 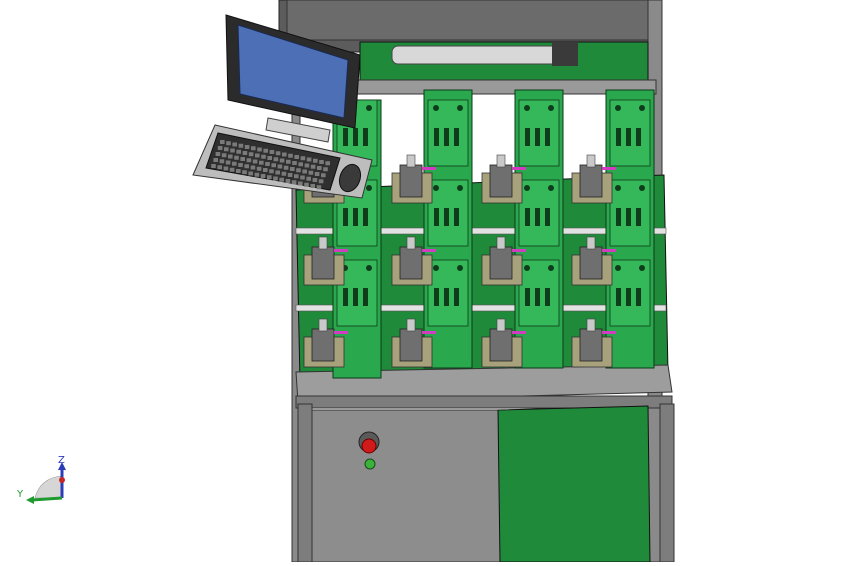 I want to click on roller-end, so click(x=565, y=54).